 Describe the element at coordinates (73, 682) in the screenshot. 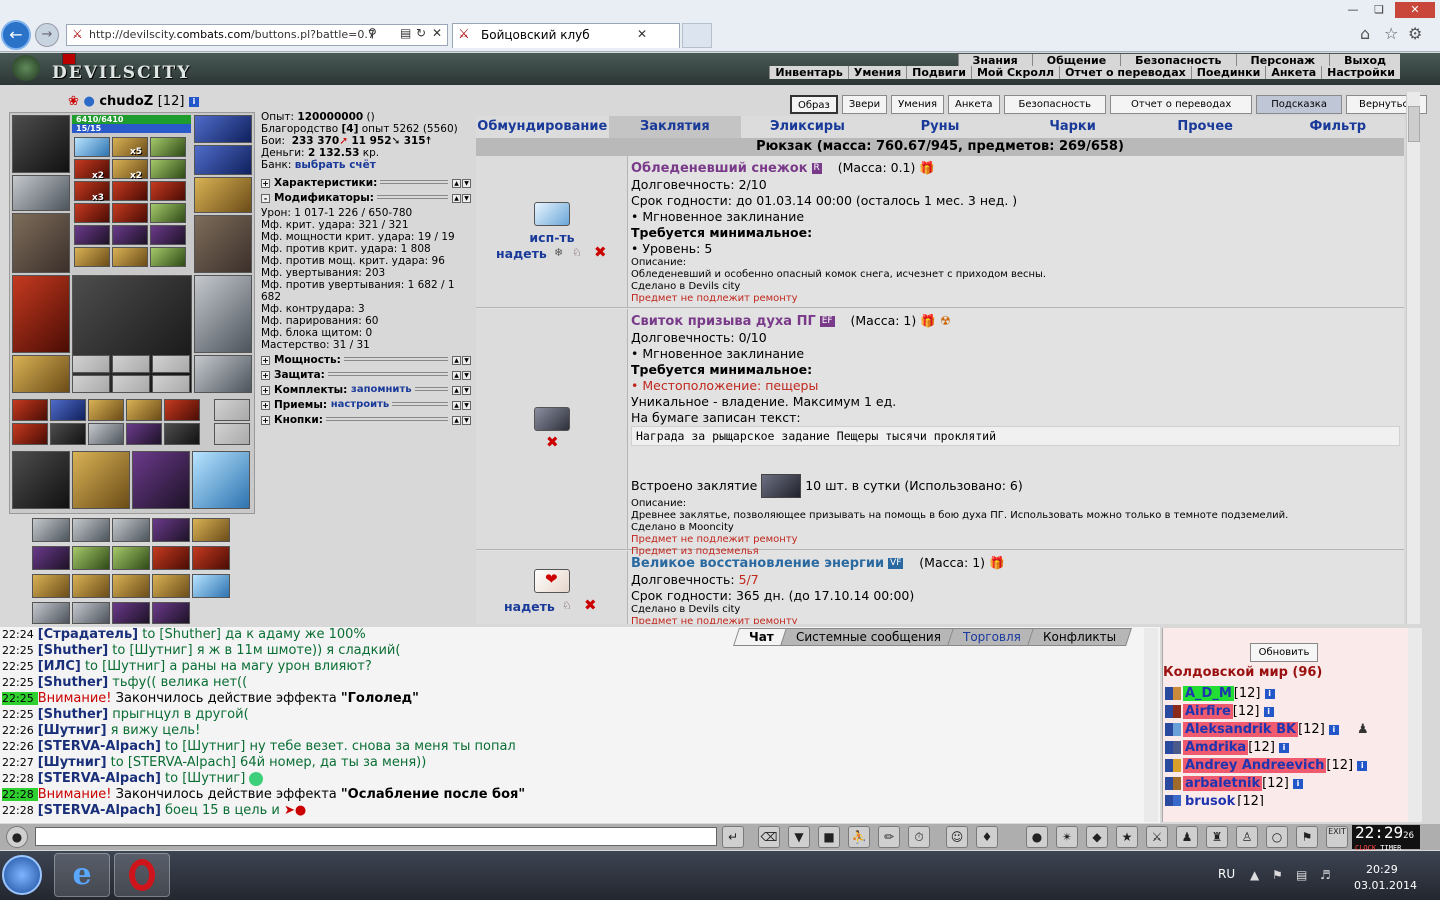

I see `chat-author: [Shuther]` at that location.